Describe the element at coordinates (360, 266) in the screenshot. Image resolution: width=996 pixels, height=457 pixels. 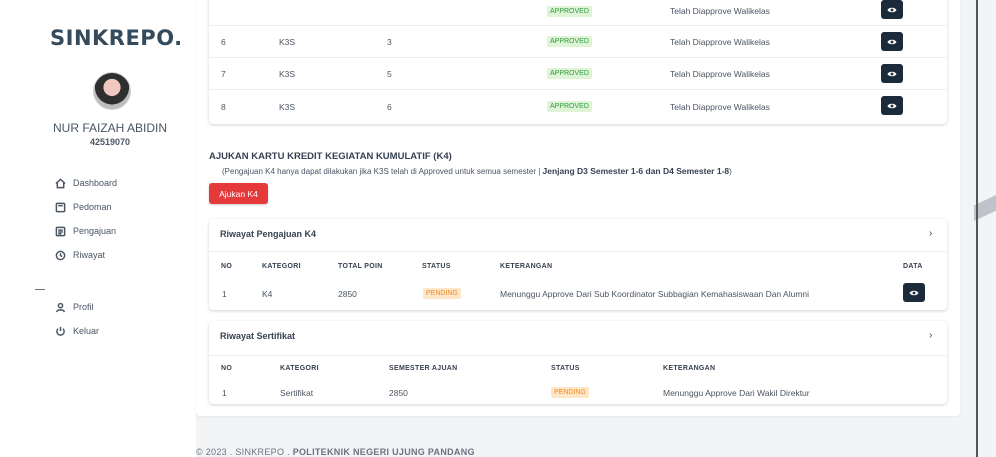
I see `column-header: TOTAL POIN` at that location.